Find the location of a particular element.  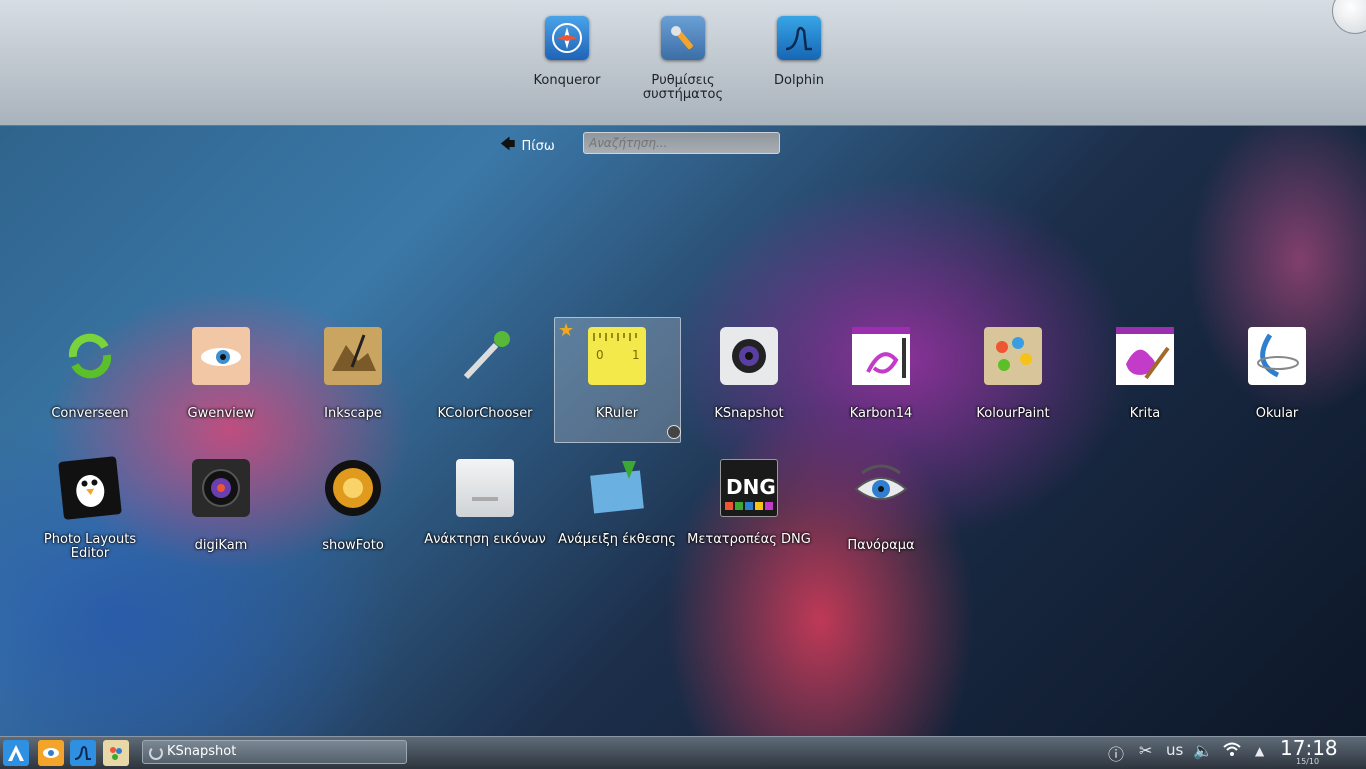

app-image-recovery: Ανάκτηση εικόνων is located at coordinates (485, 503).